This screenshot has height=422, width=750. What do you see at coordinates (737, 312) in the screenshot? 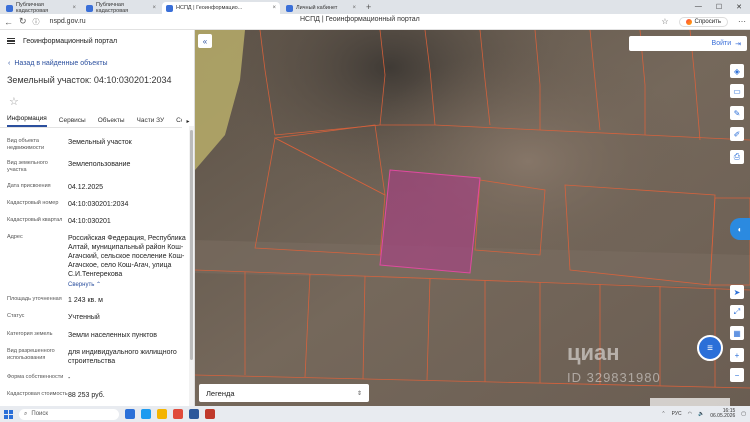
I see `fullscreen-button: ⤢` at bounding box center [737, 312].